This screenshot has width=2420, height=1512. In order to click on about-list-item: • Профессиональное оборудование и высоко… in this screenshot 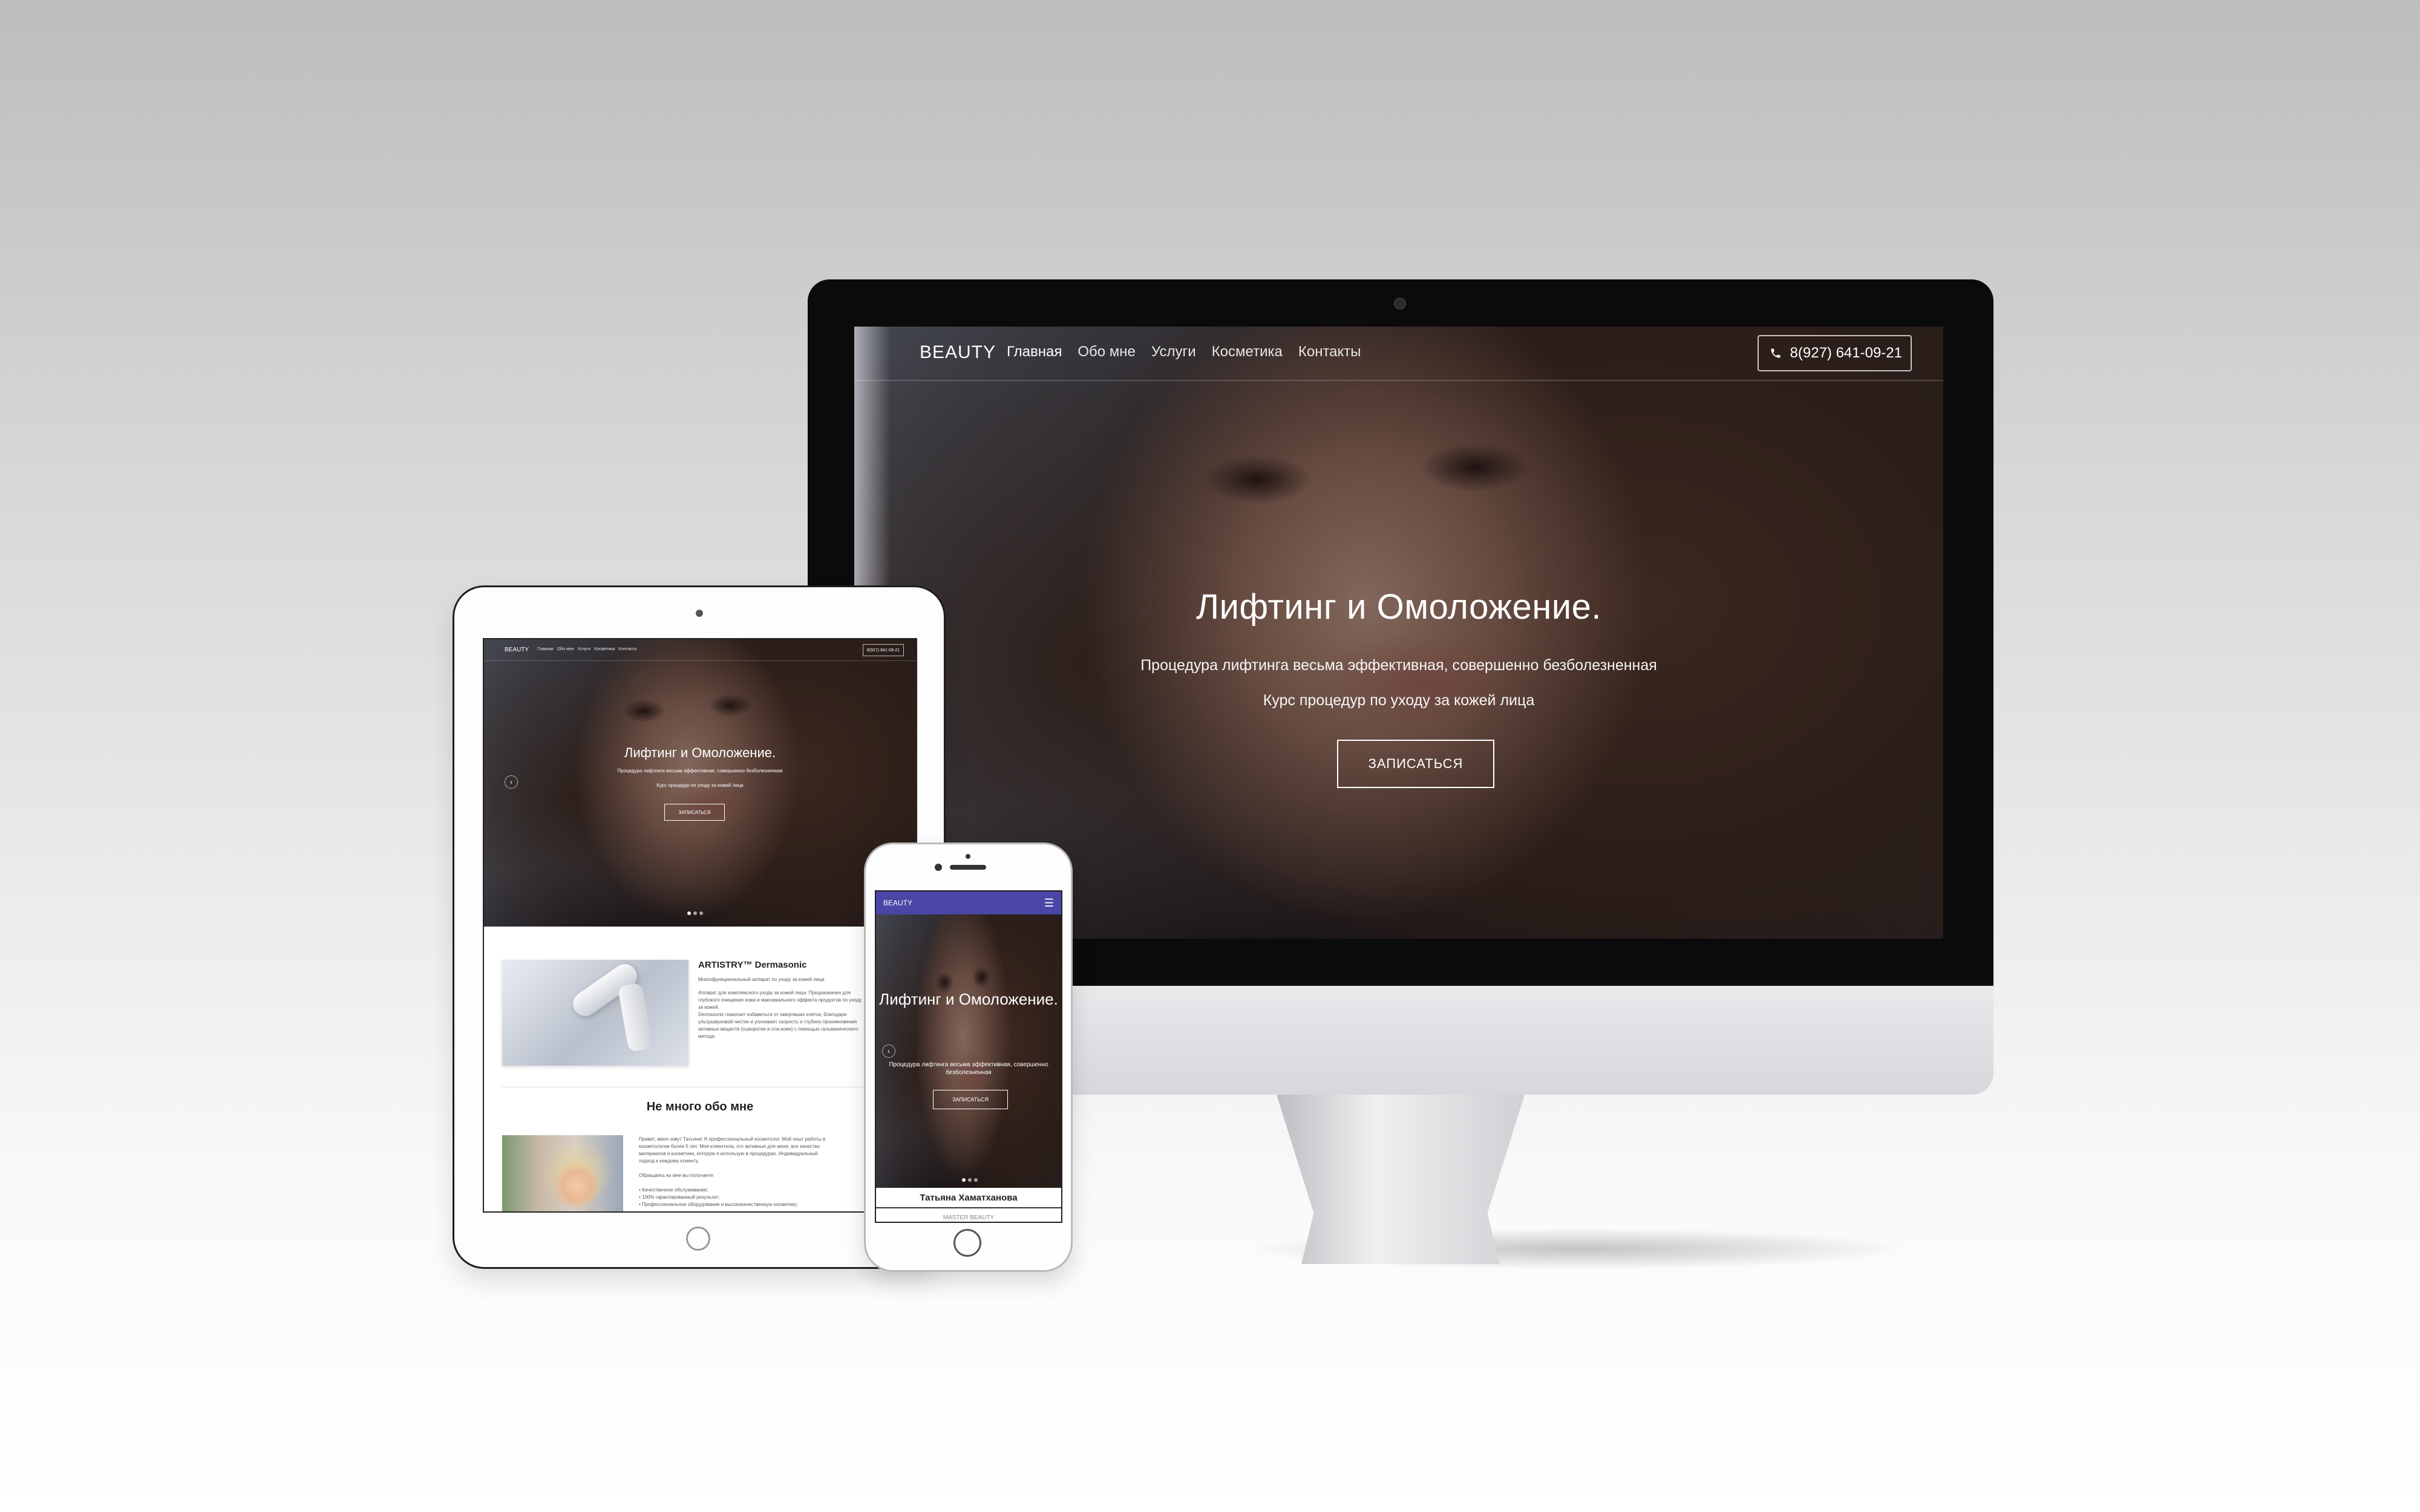, I will do `click(718, 1204)`.